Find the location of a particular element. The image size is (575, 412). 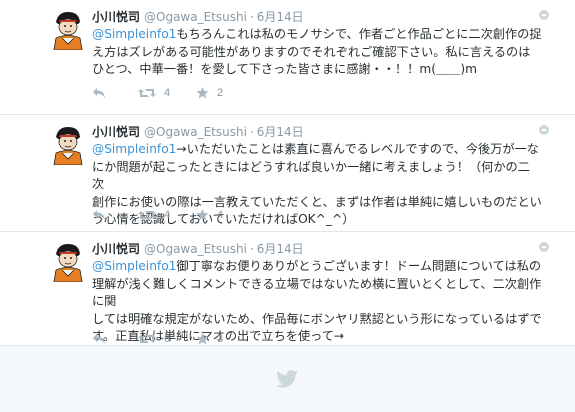

twitter-bird-icon is located at coordinates (287, 379).